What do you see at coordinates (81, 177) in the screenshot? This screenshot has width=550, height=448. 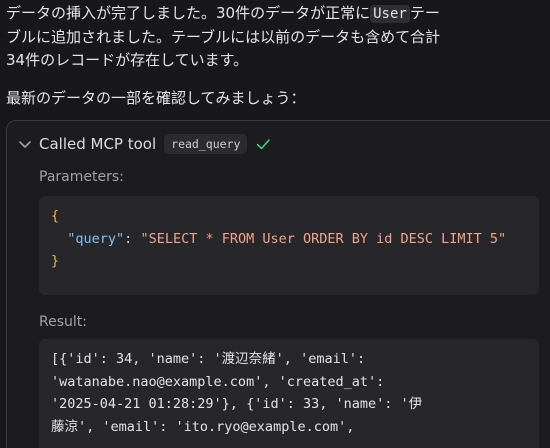 I see `parameters-label: Parameters:` at bounding box center [81, 177].